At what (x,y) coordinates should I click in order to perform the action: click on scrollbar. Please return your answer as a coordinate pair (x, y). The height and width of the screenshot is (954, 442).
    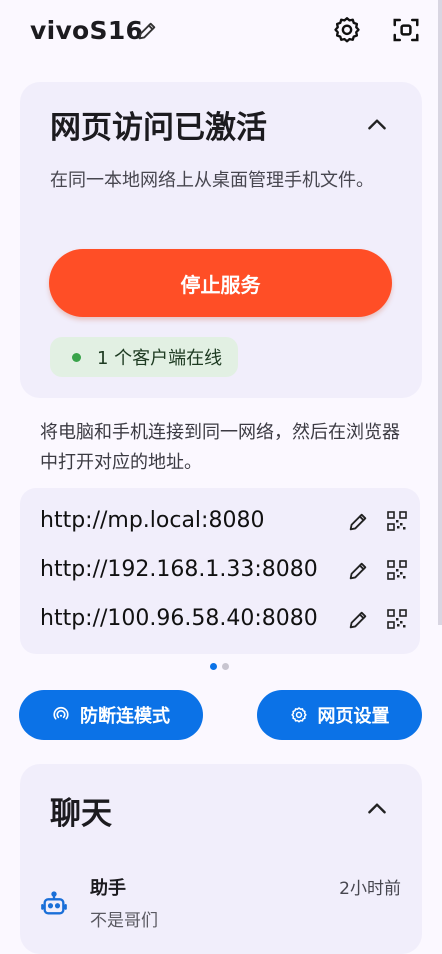
    Looking at the image, I should click on (440, 312).